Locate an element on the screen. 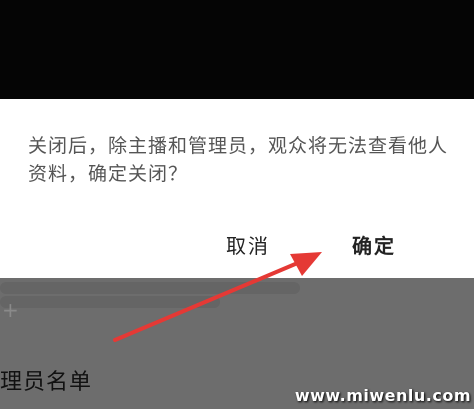  dialog-message: 关闭后，除主播和管理员，观众将无法查看他人资料，确定关闭？ is located at coordinates (238, 160).